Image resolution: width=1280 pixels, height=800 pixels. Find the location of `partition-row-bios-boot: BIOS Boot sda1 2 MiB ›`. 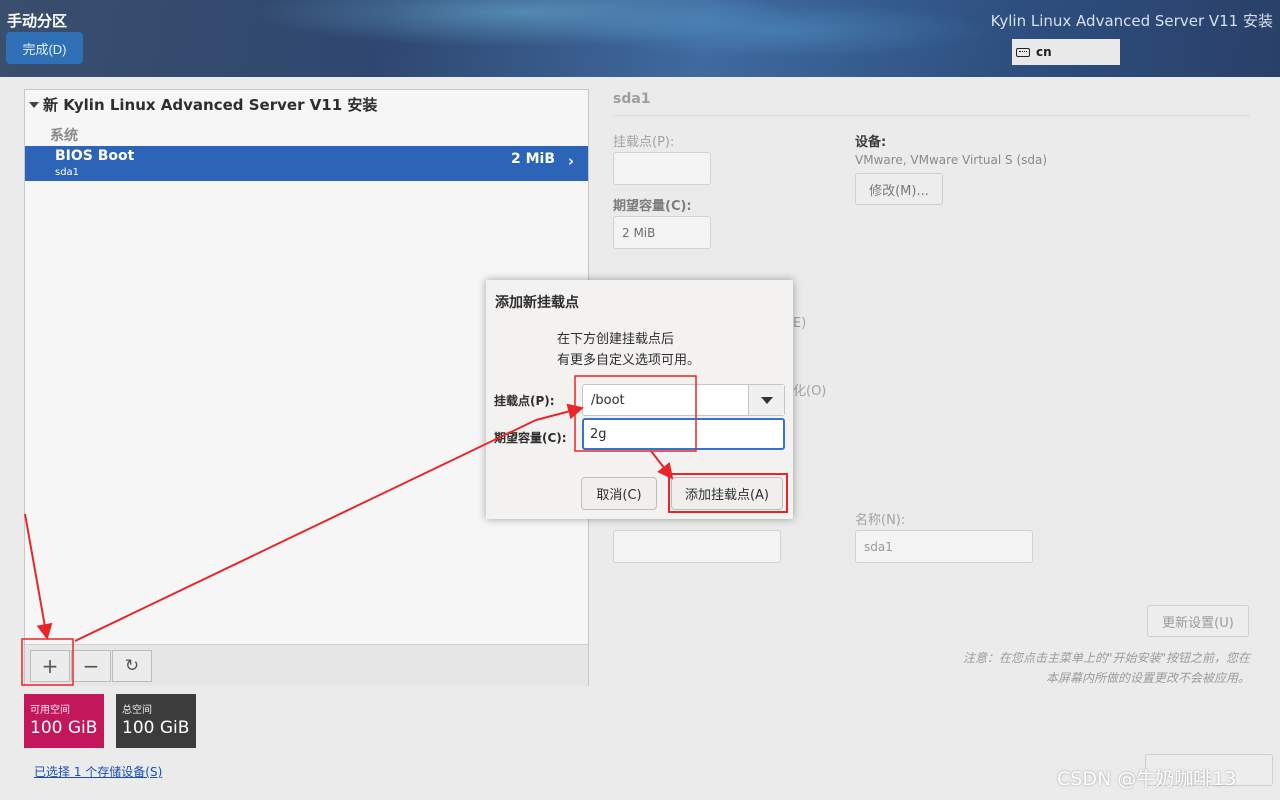

partition-row-bios-boot: BIOS Boot sda1 2 MiB › is located at coordinates (306, 163).